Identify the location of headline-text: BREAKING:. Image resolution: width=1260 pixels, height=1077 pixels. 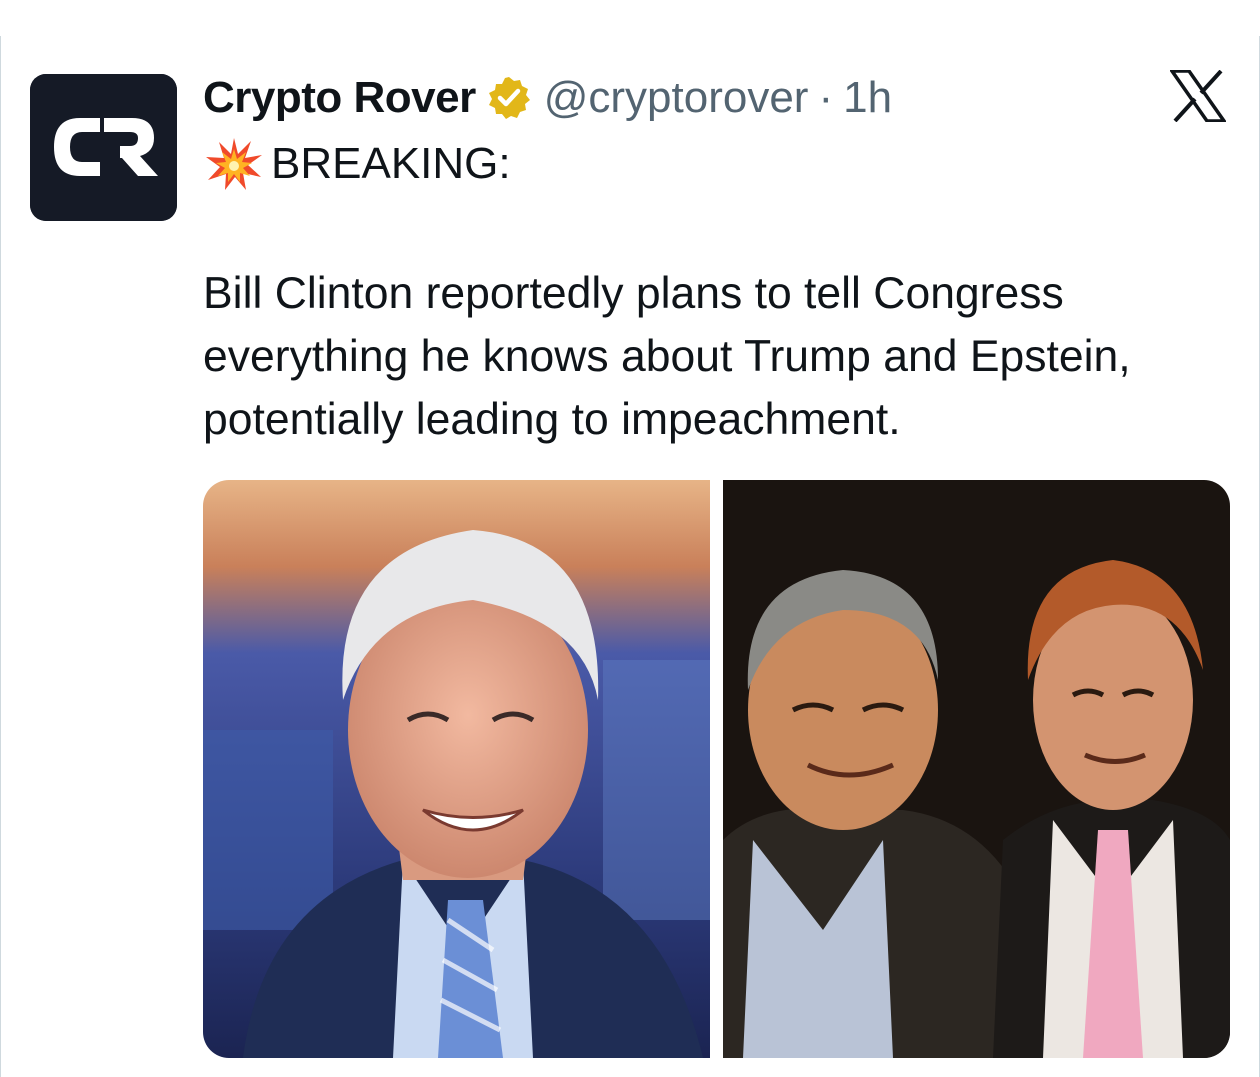
(391, 163).